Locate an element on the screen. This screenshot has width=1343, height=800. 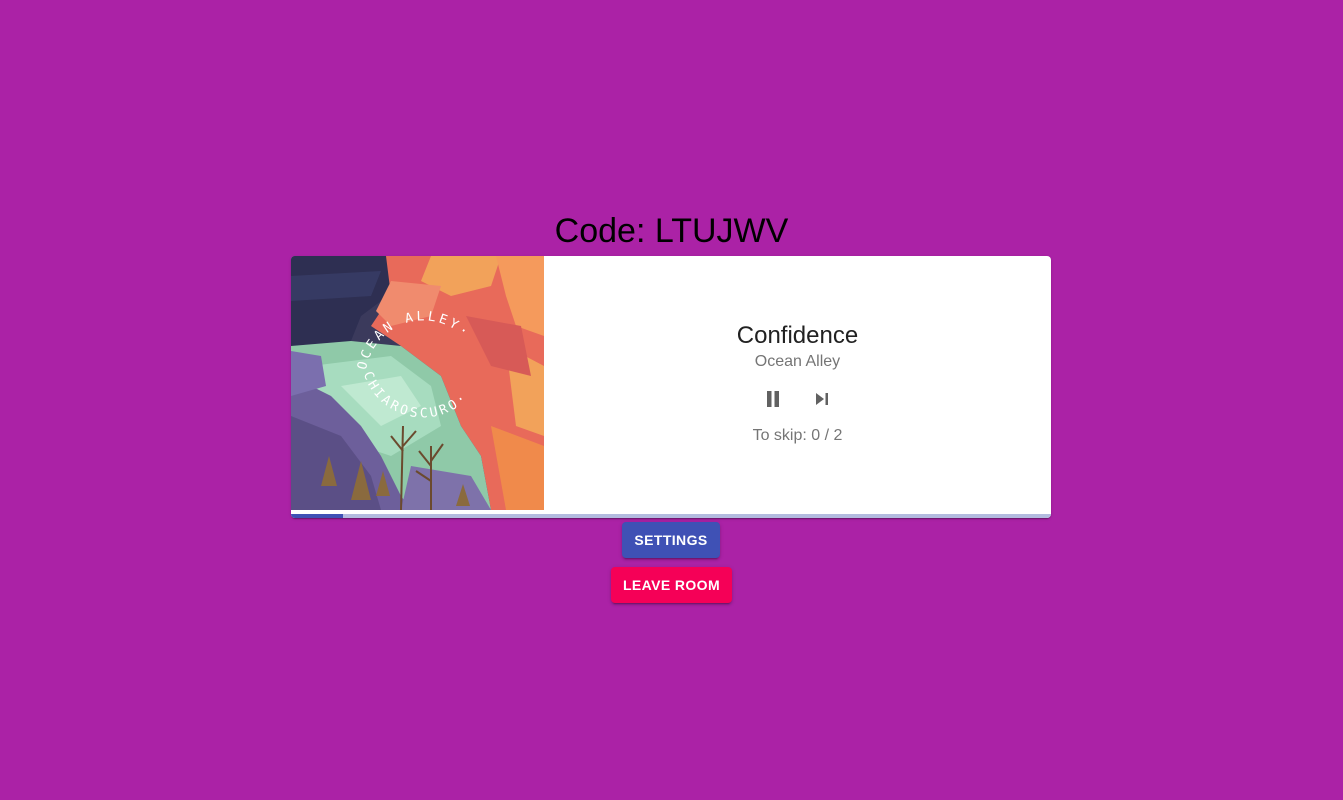
track-title: Confidence is located at coordinates (797, 335).